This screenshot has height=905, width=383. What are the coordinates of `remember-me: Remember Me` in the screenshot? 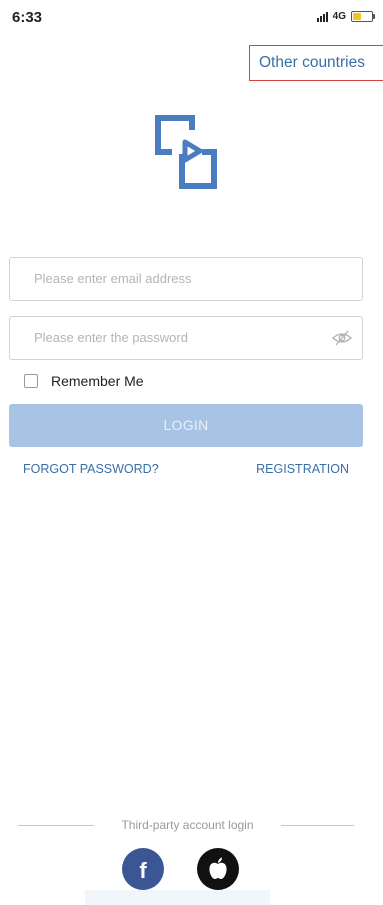 It's located at (84, 381).